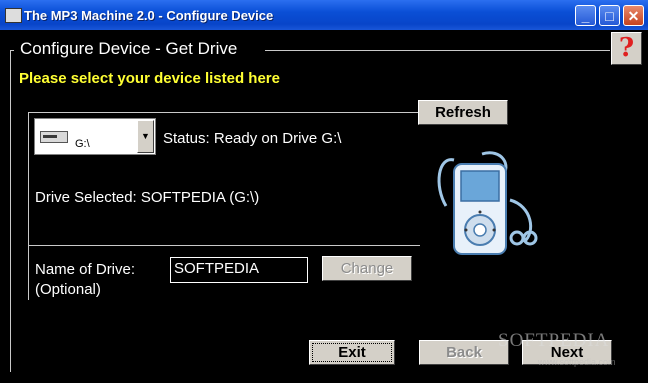 The image size is (648, 383). What do you see at coordinates (464, 352) in the screenshot?
I see `back-button: Back` at bounding box center [464, 352].